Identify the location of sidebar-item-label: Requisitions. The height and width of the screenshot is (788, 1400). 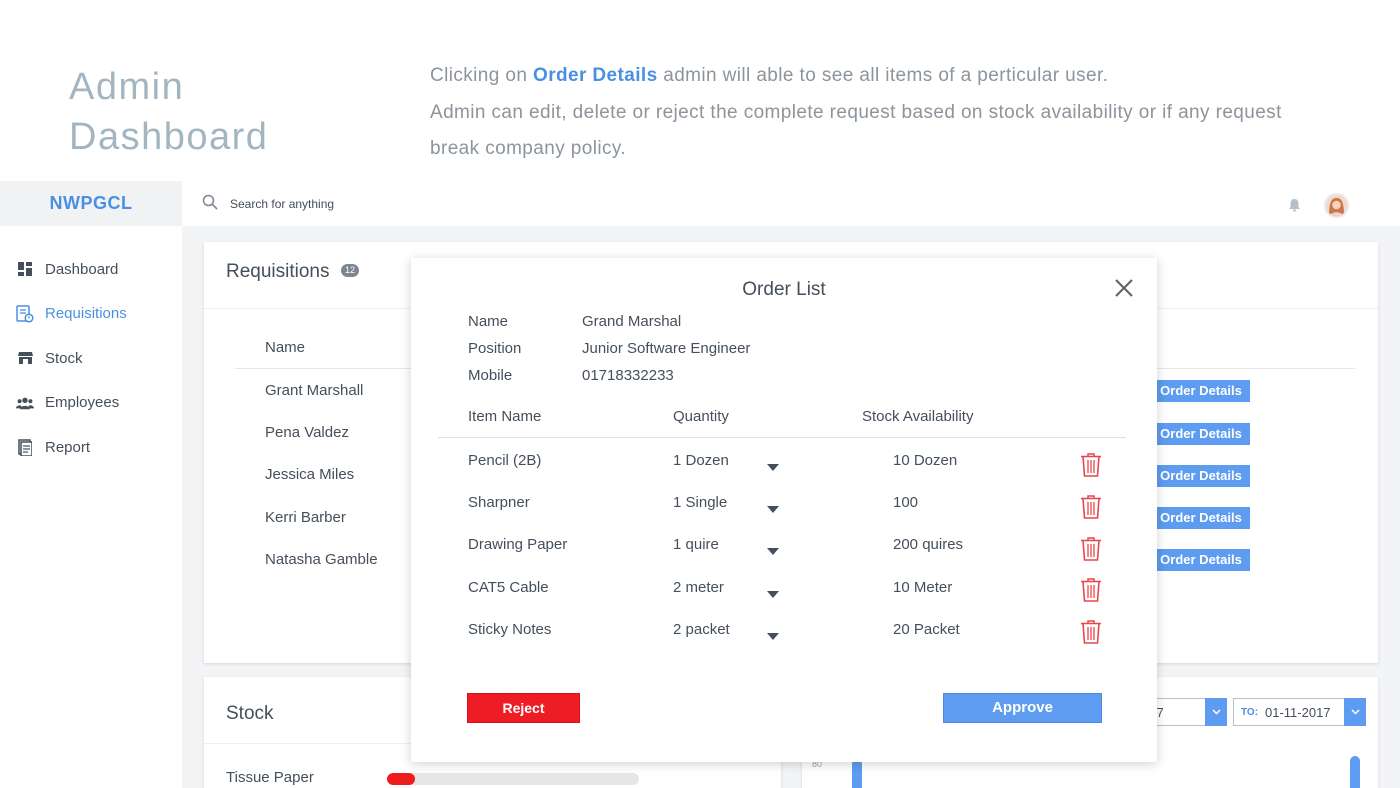
(86, 314).